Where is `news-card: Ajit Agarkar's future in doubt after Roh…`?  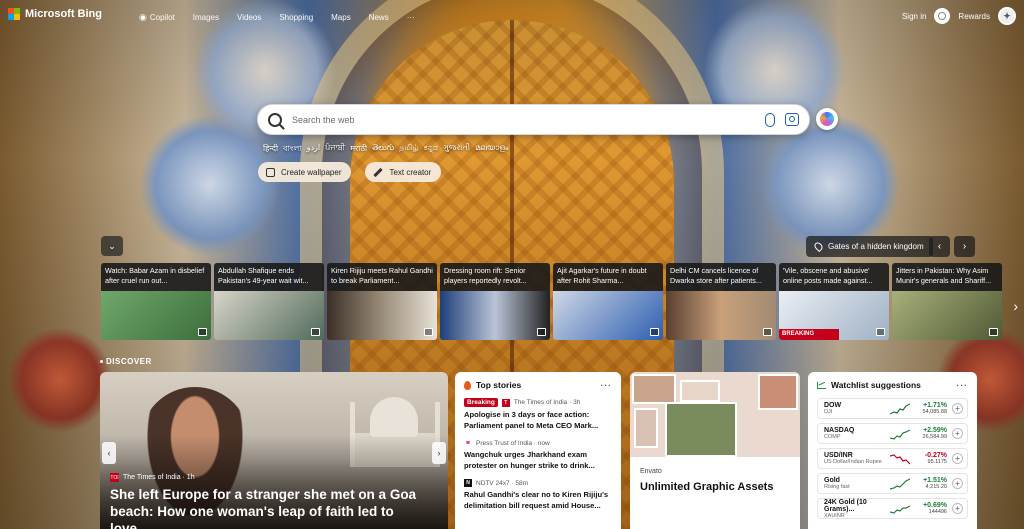
news-card: Ajit Agarkar's future in doubt after Roh… is located at coordinates (608, 301).